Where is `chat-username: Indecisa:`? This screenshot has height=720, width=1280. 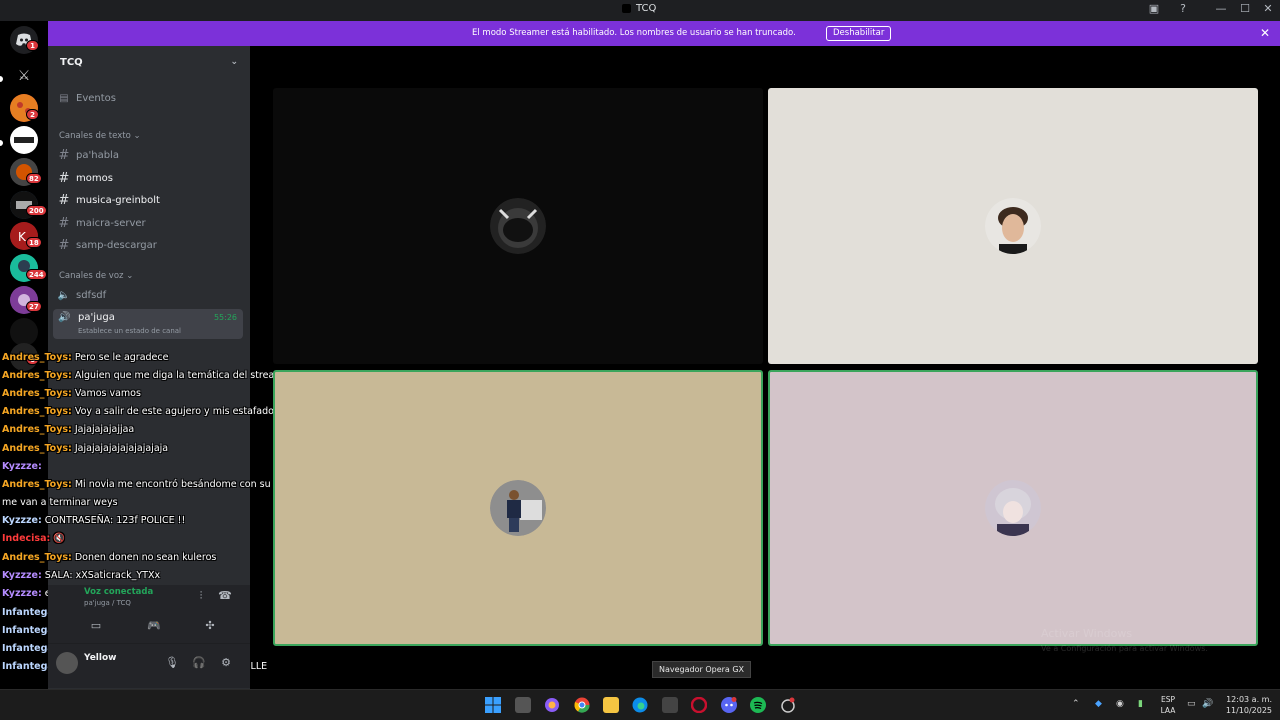 chat-username: Indecisa: is located at coordinates (26, 538).